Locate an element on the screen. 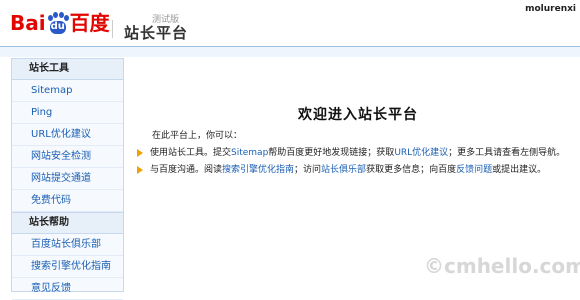 This screenshot has height=300, width=580. bullet2-middle1: ；访问 is located at coordinates (308, 170).